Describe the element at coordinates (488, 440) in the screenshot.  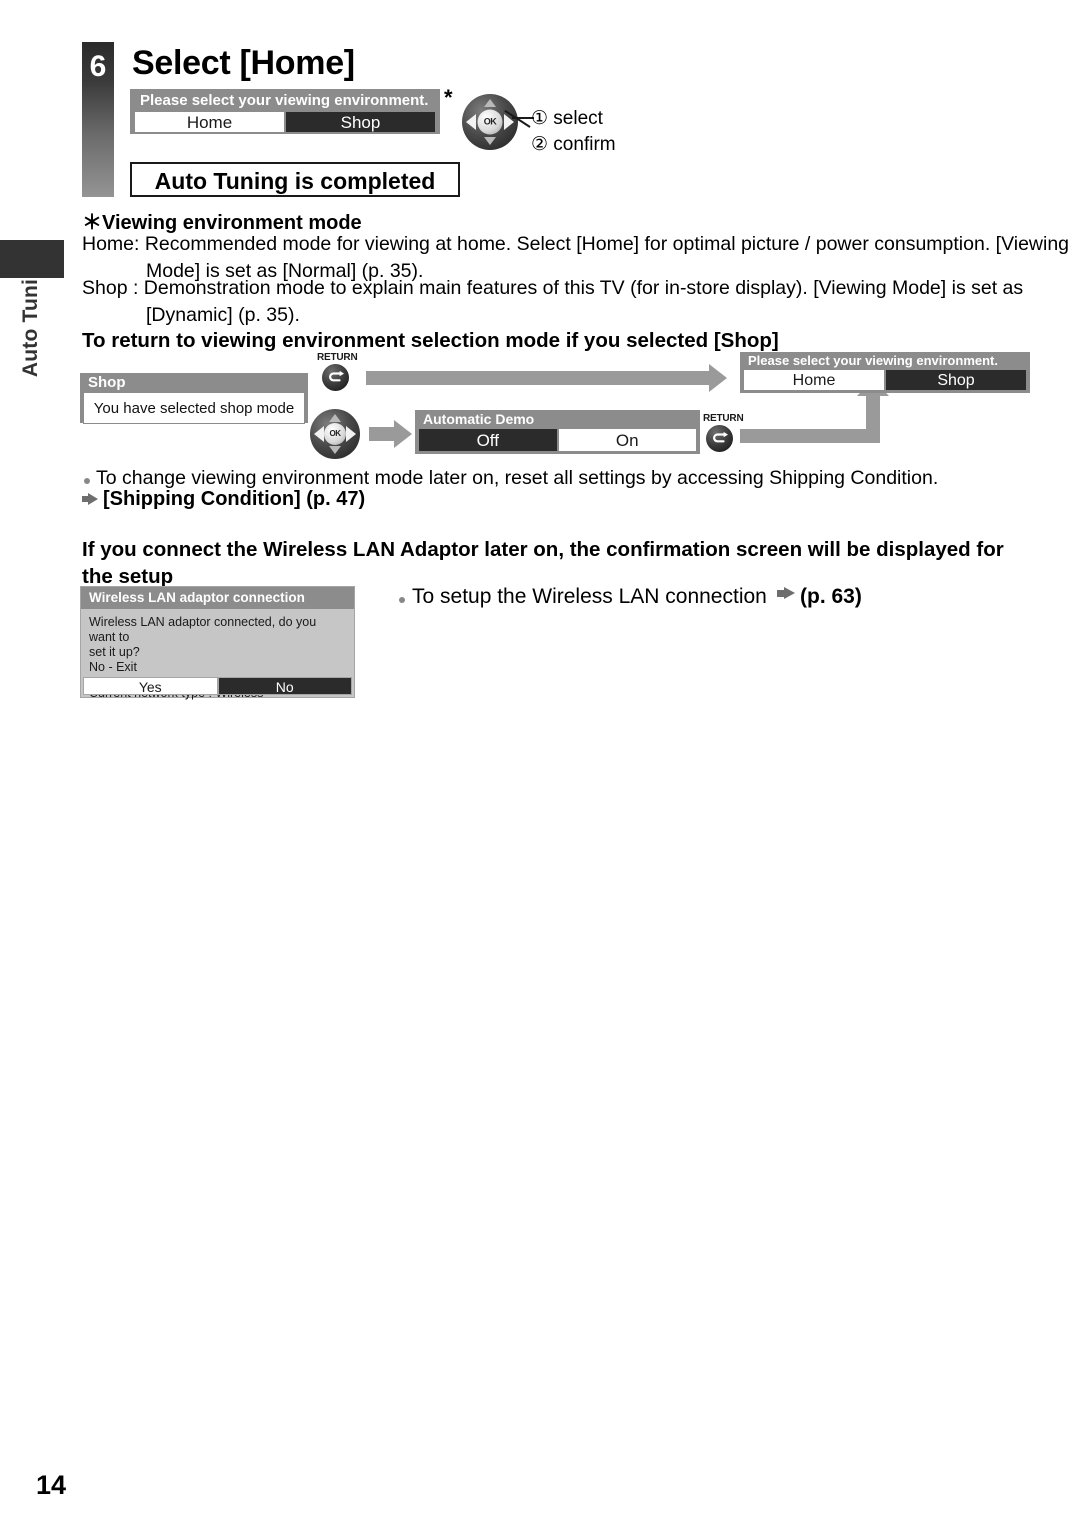
I see `option-off-button: Off` at that location.